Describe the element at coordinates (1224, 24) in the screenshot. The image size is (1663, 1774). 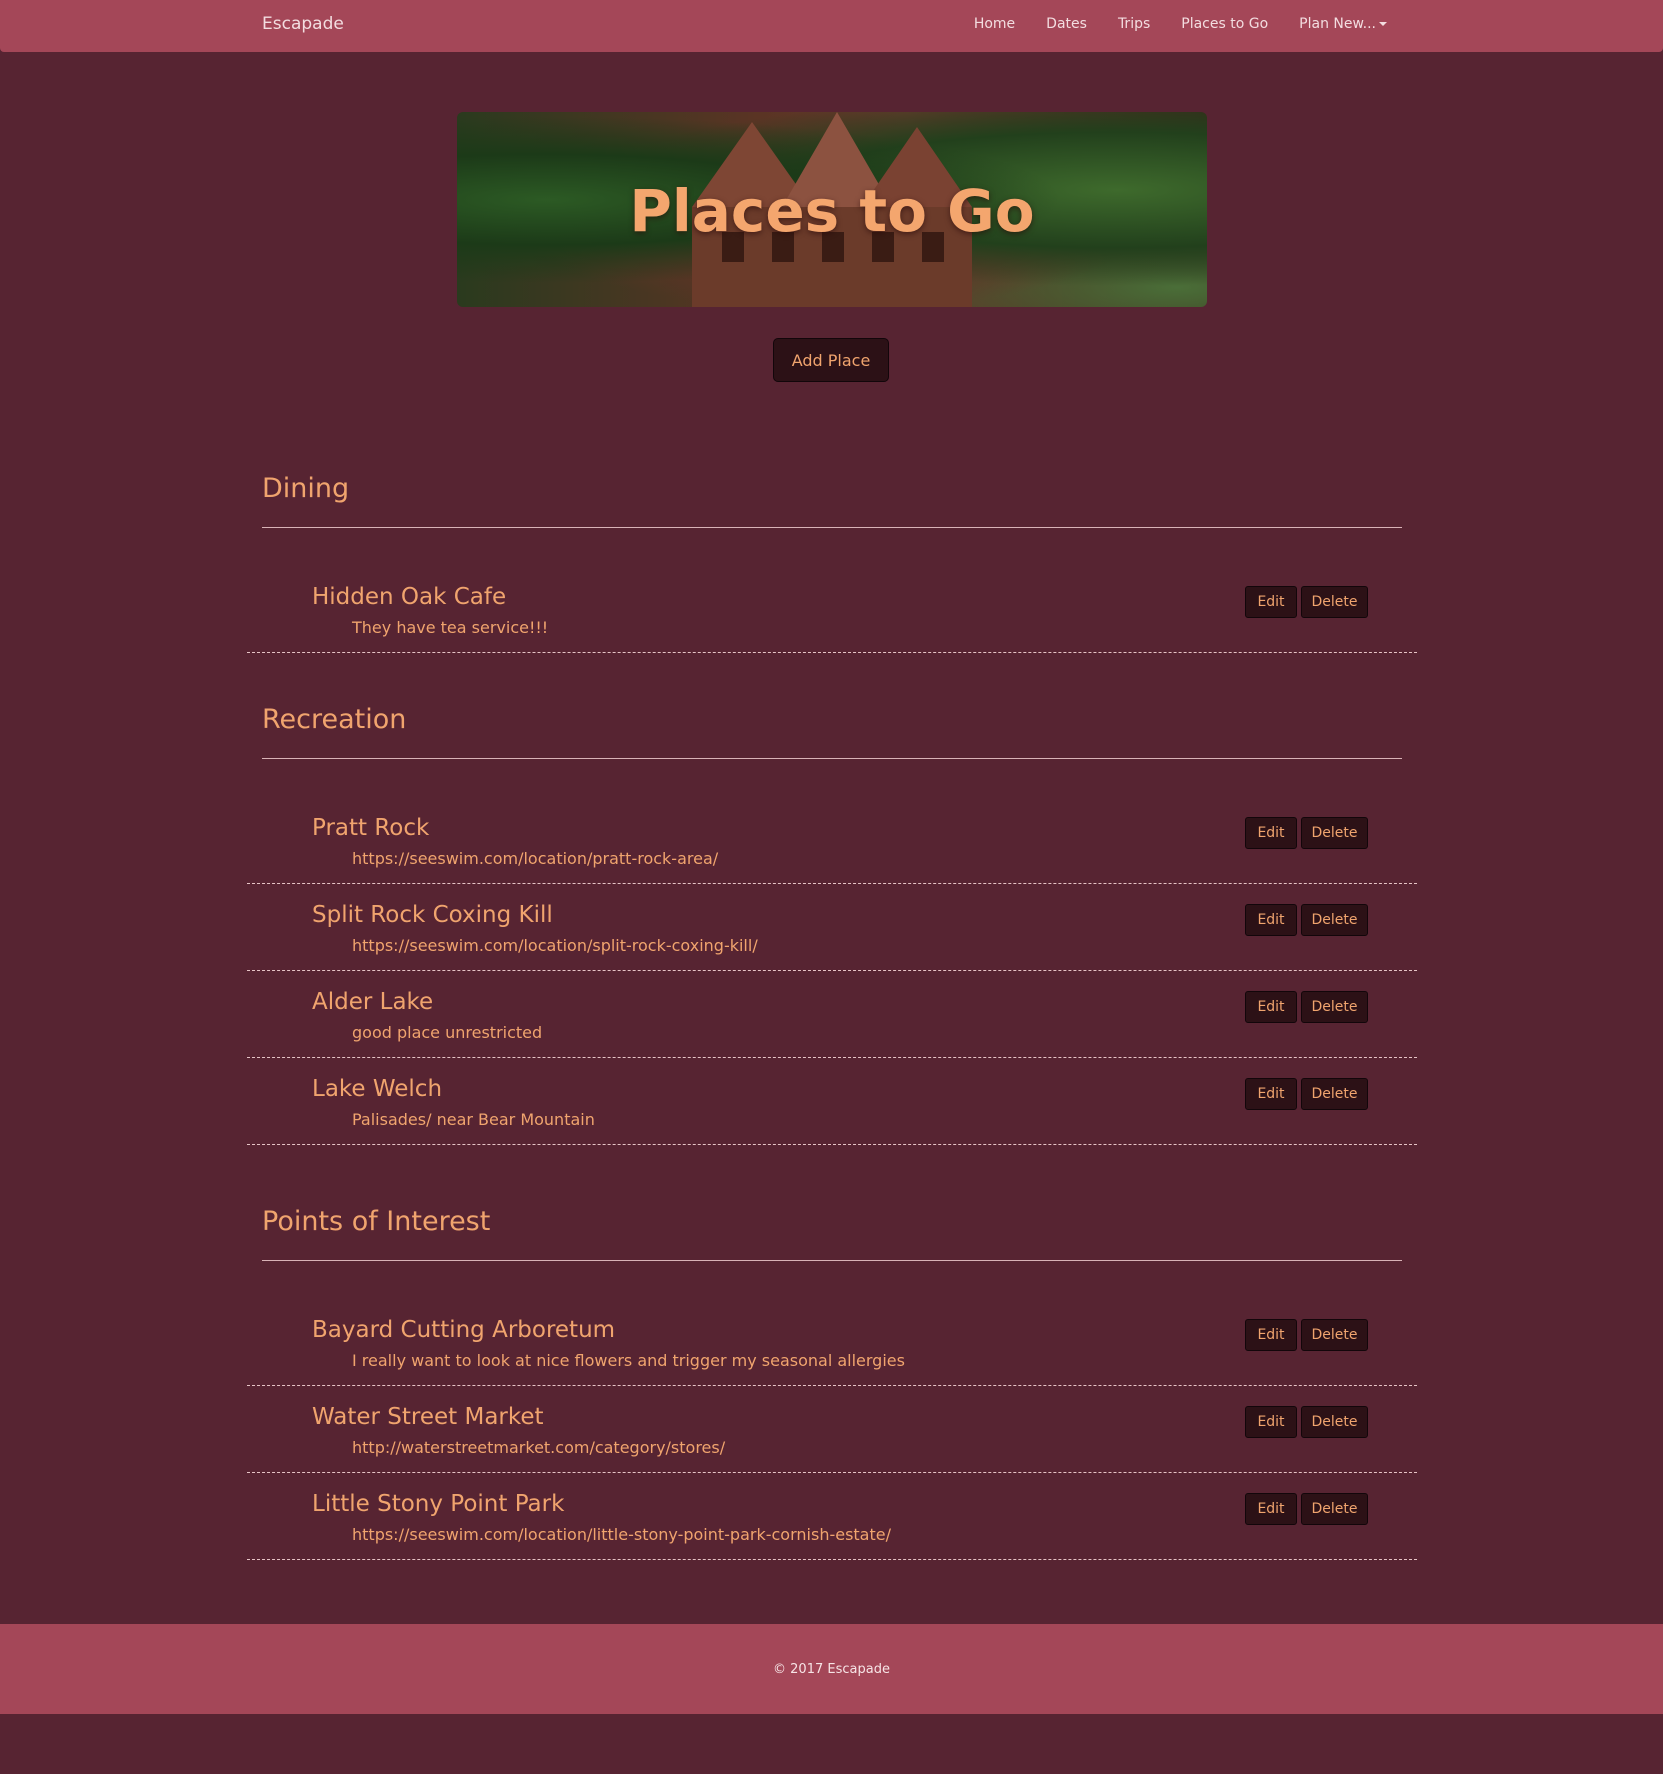
I see `nav-places-link: Places to Go` at that location.